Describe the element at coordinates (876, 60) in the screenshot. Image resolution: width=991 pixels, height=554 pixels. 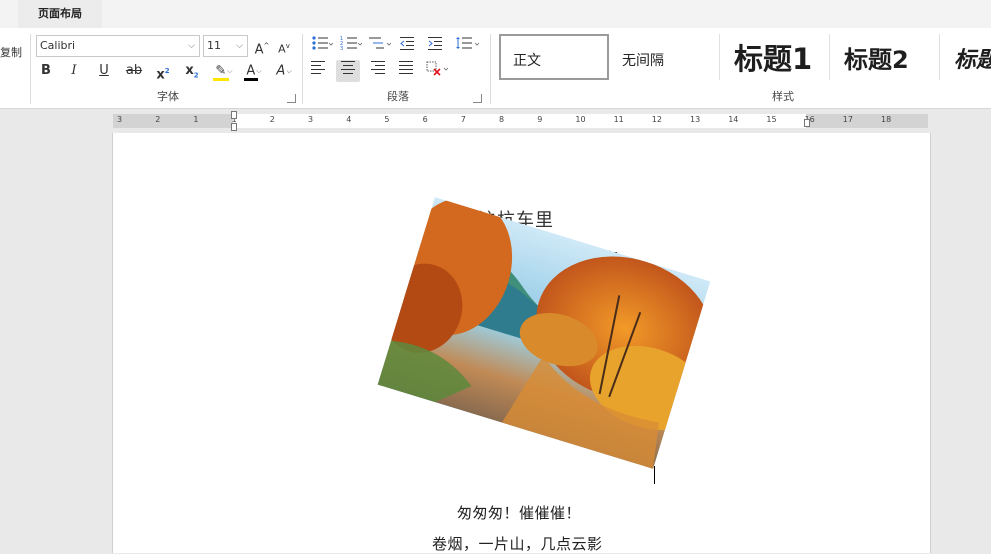
I see `style-heading-2-label: 标题2` at that location.